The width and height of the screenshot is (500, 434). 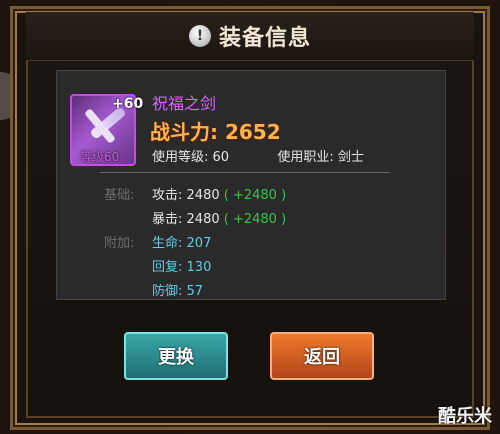 I want to click on stat-row-hp: 生命: 207, so click(x=181, y=241).